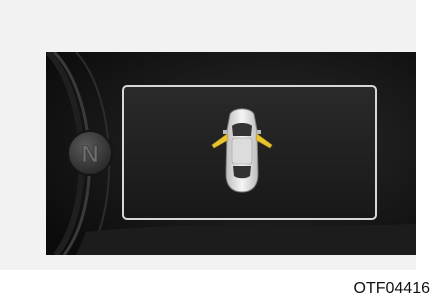 This screenshot has height=303, width=430. Describe the element at coordinates (242, 172) in the screenshot. I see `car-rear-window` at that location.